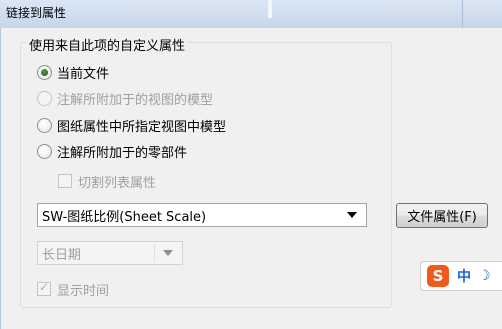 This screenshot has height=329, width=502. What do you see at coordinates (44, 72) in the screenshot?
I see `radio-button-checked` at bounding box center [44, 72].